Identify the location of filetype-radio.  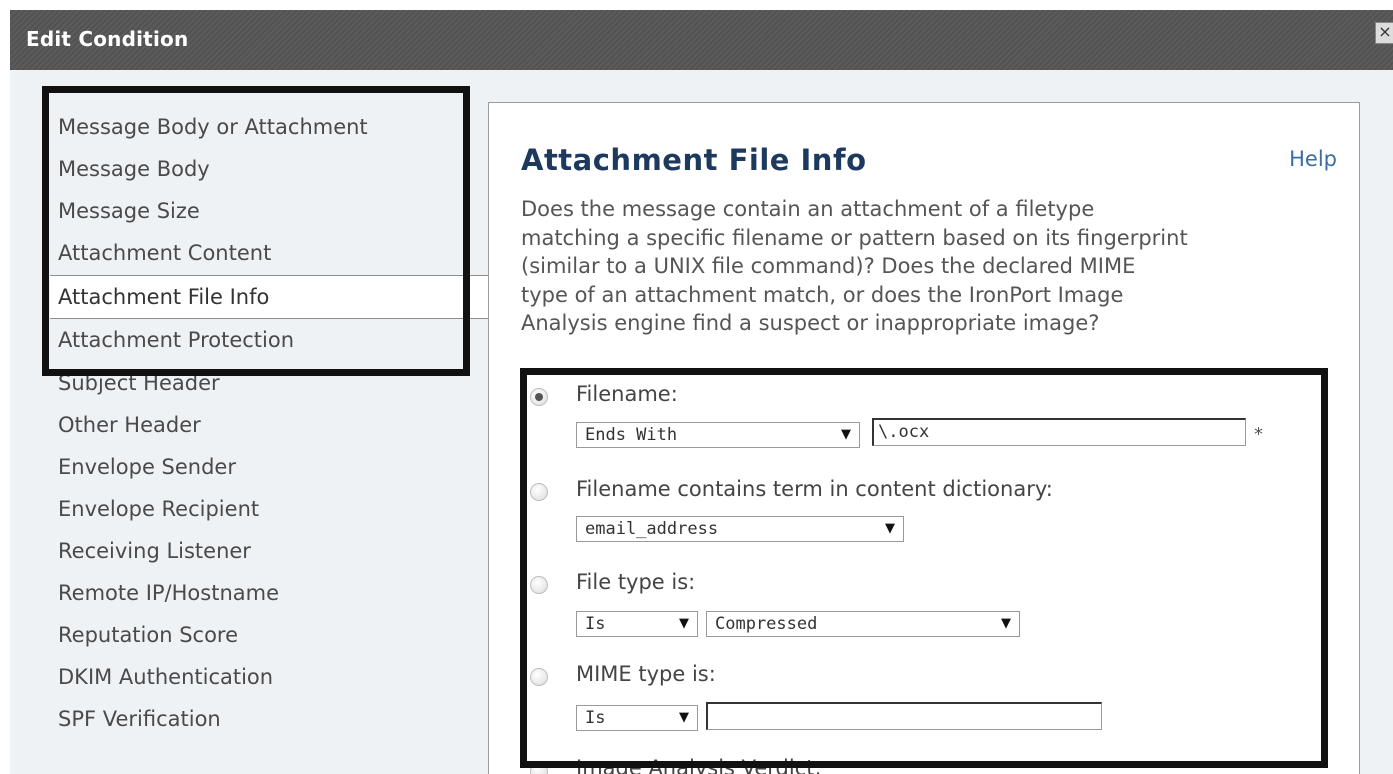
(539, 585).